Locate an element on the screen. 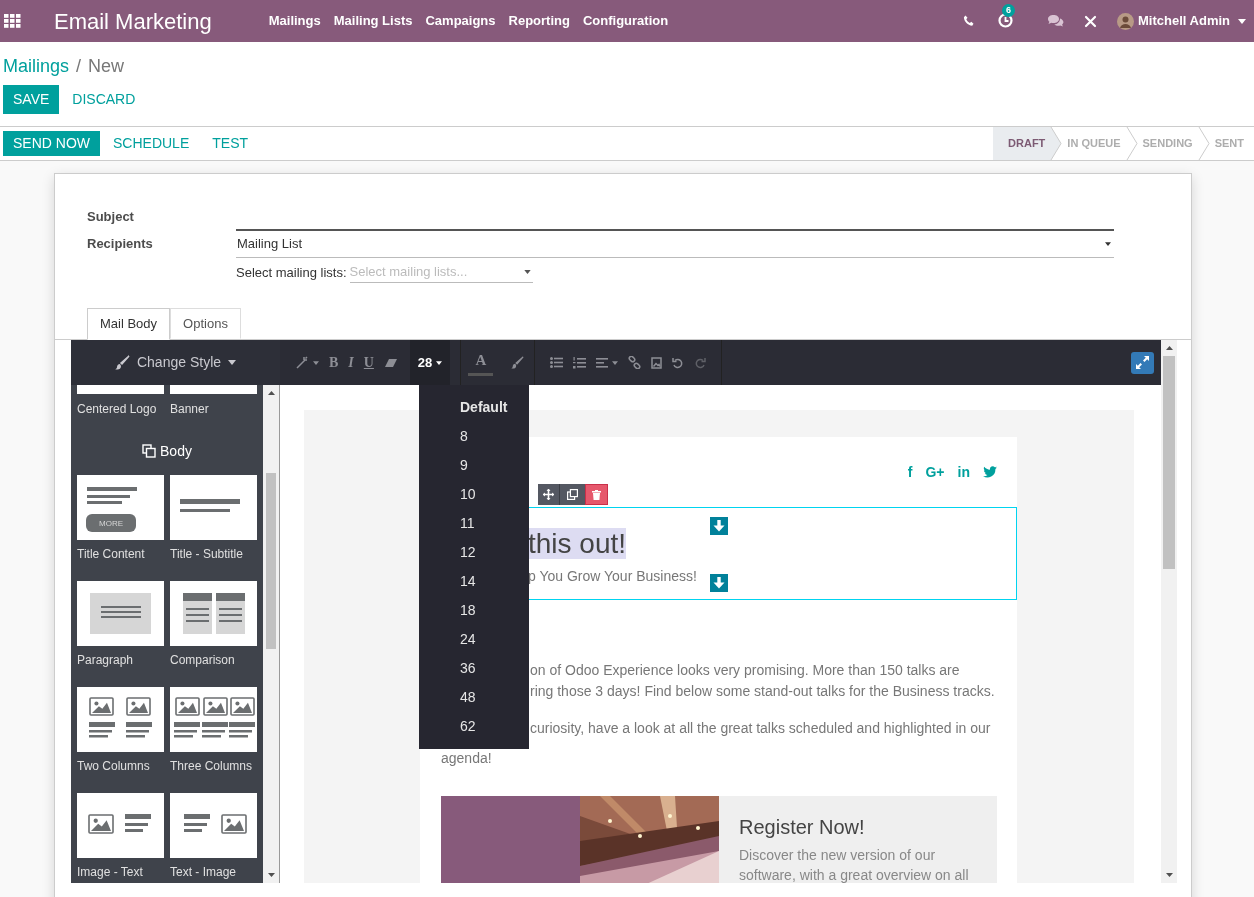  bullet-list-icon is located at coordinates (556, 362).